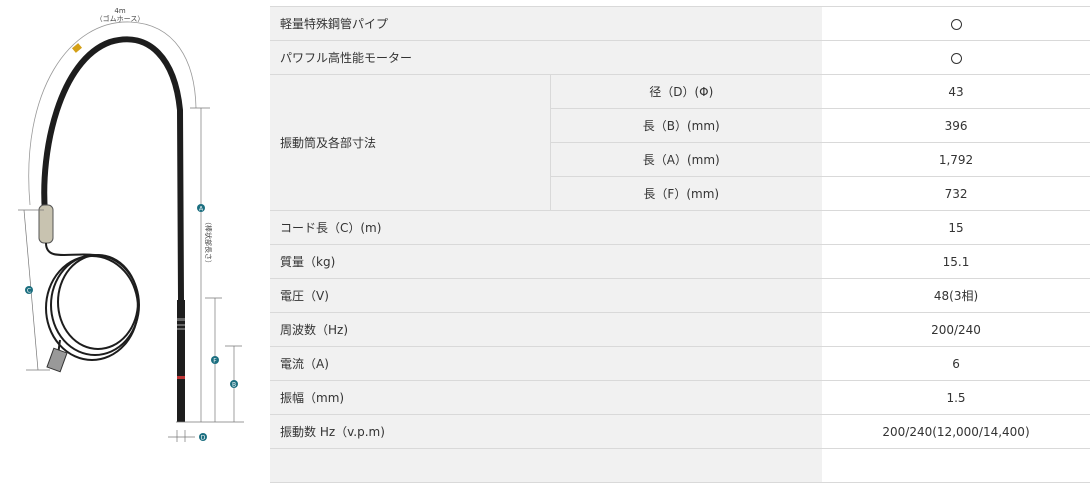 The width and height of the screenshot is (1090, 483). Describe the element at coordinates (956, 261) in the screenshot. I see `row-value: 15.1` at that location.